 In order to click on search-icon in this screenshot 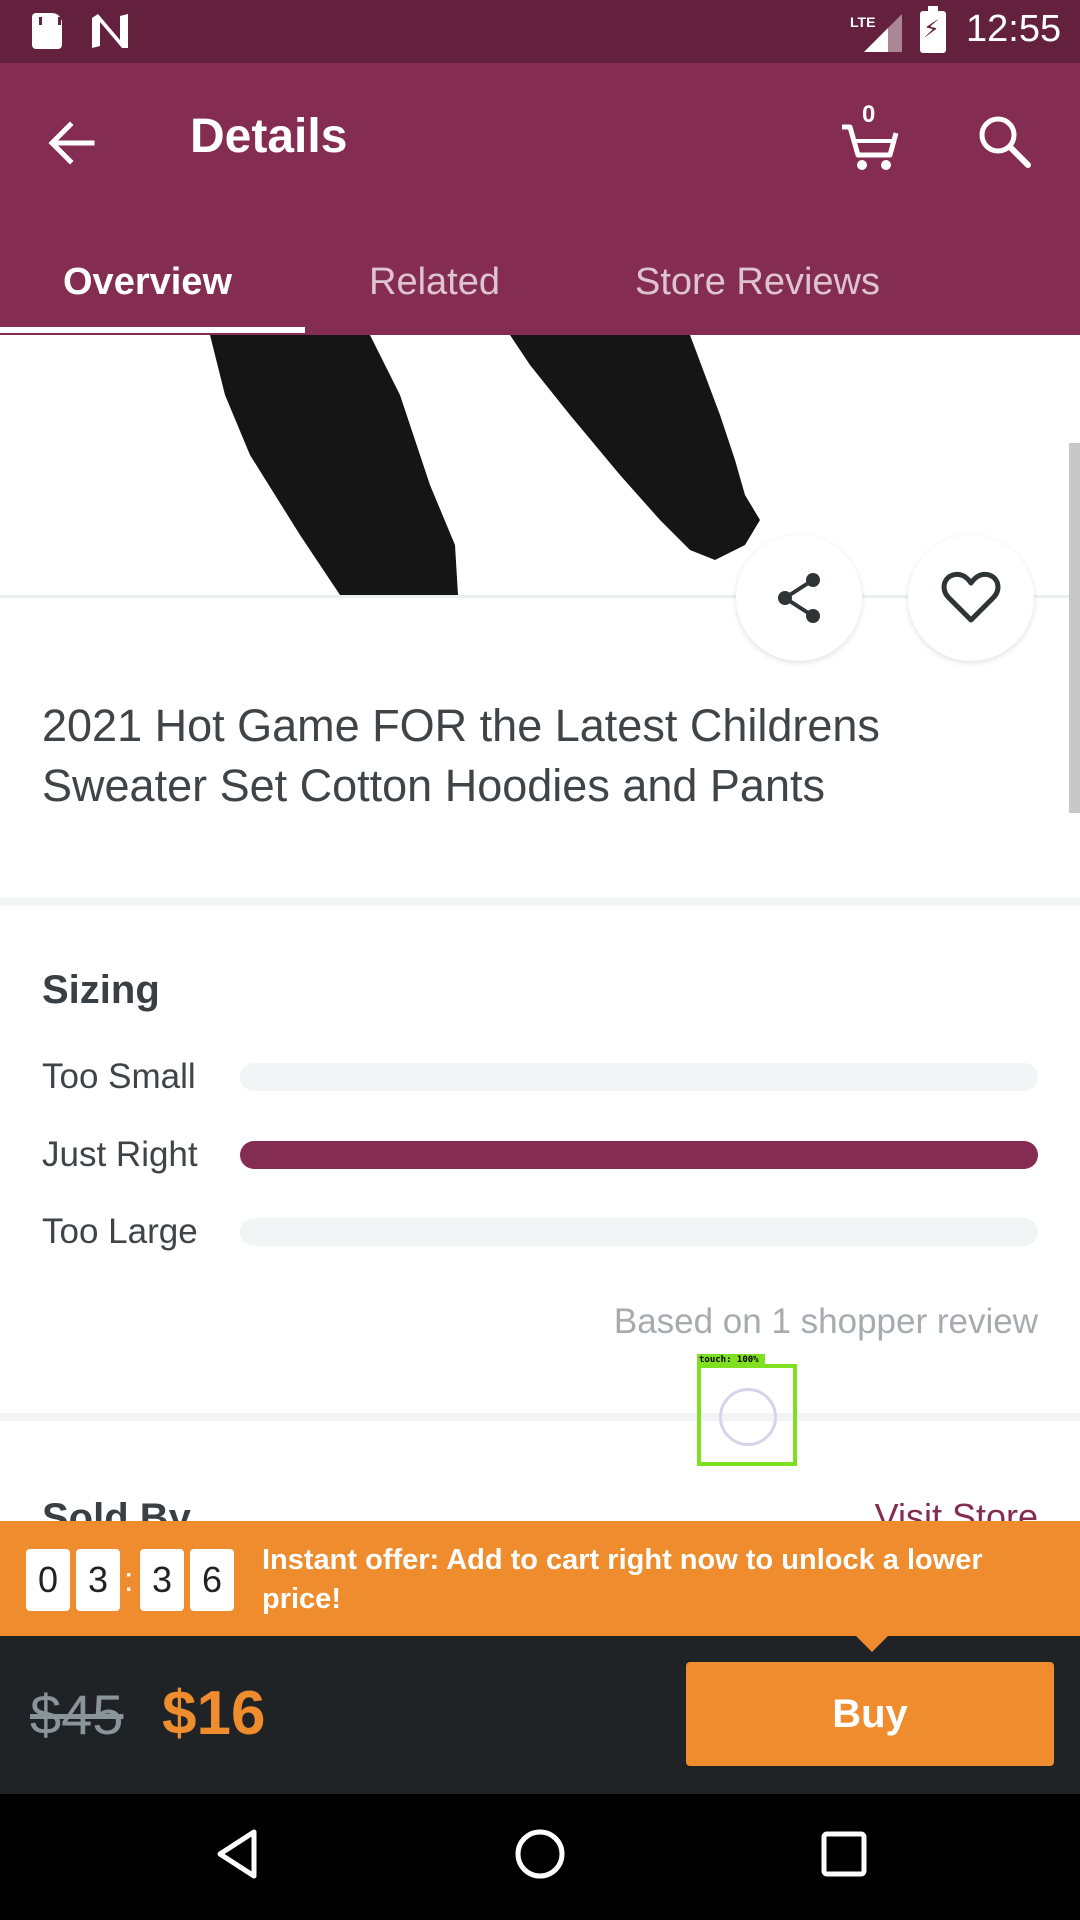, I will do `click(1004, 141)`.